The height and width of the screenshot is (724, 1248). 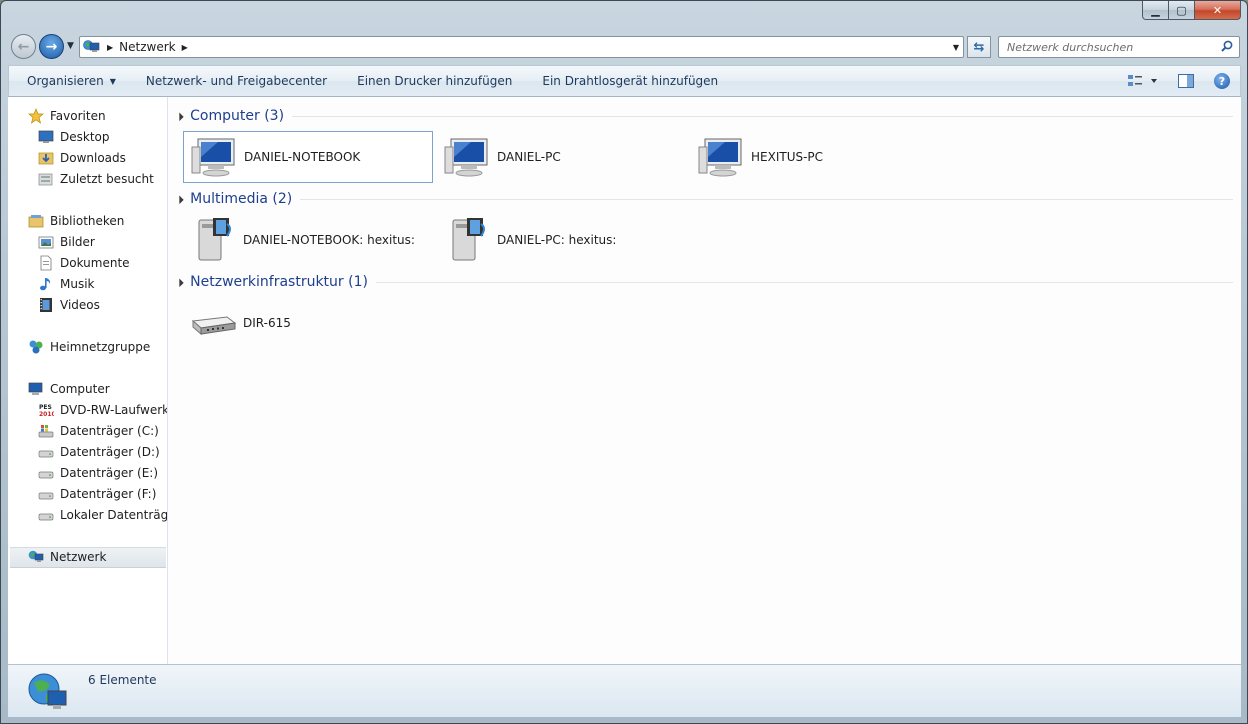 I want to click on sidebar-item-recent: Zuletzt besucht, so click(x=96, y=179).